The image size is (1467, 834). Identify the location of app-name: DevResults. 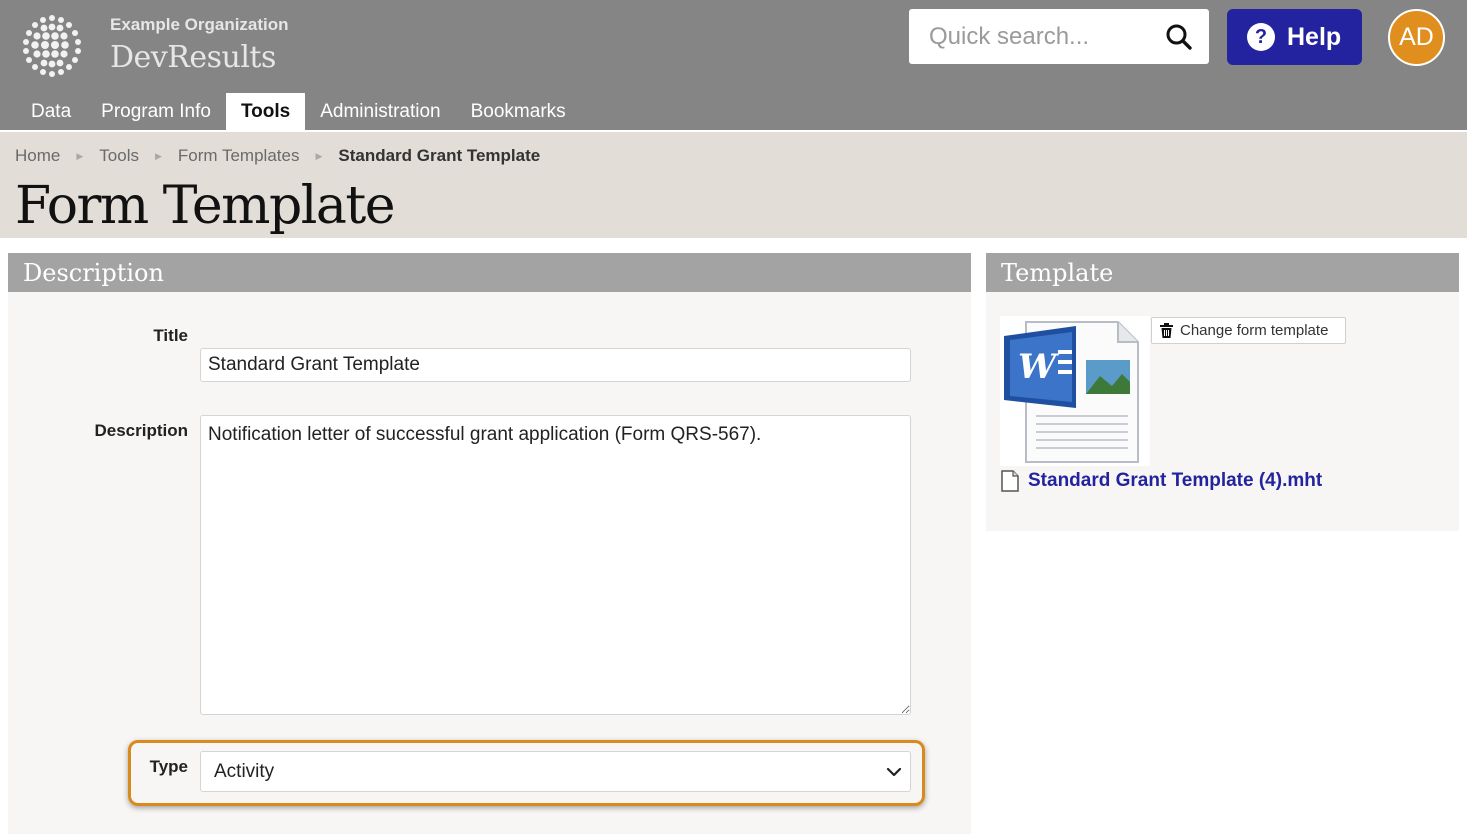
(193, 57).